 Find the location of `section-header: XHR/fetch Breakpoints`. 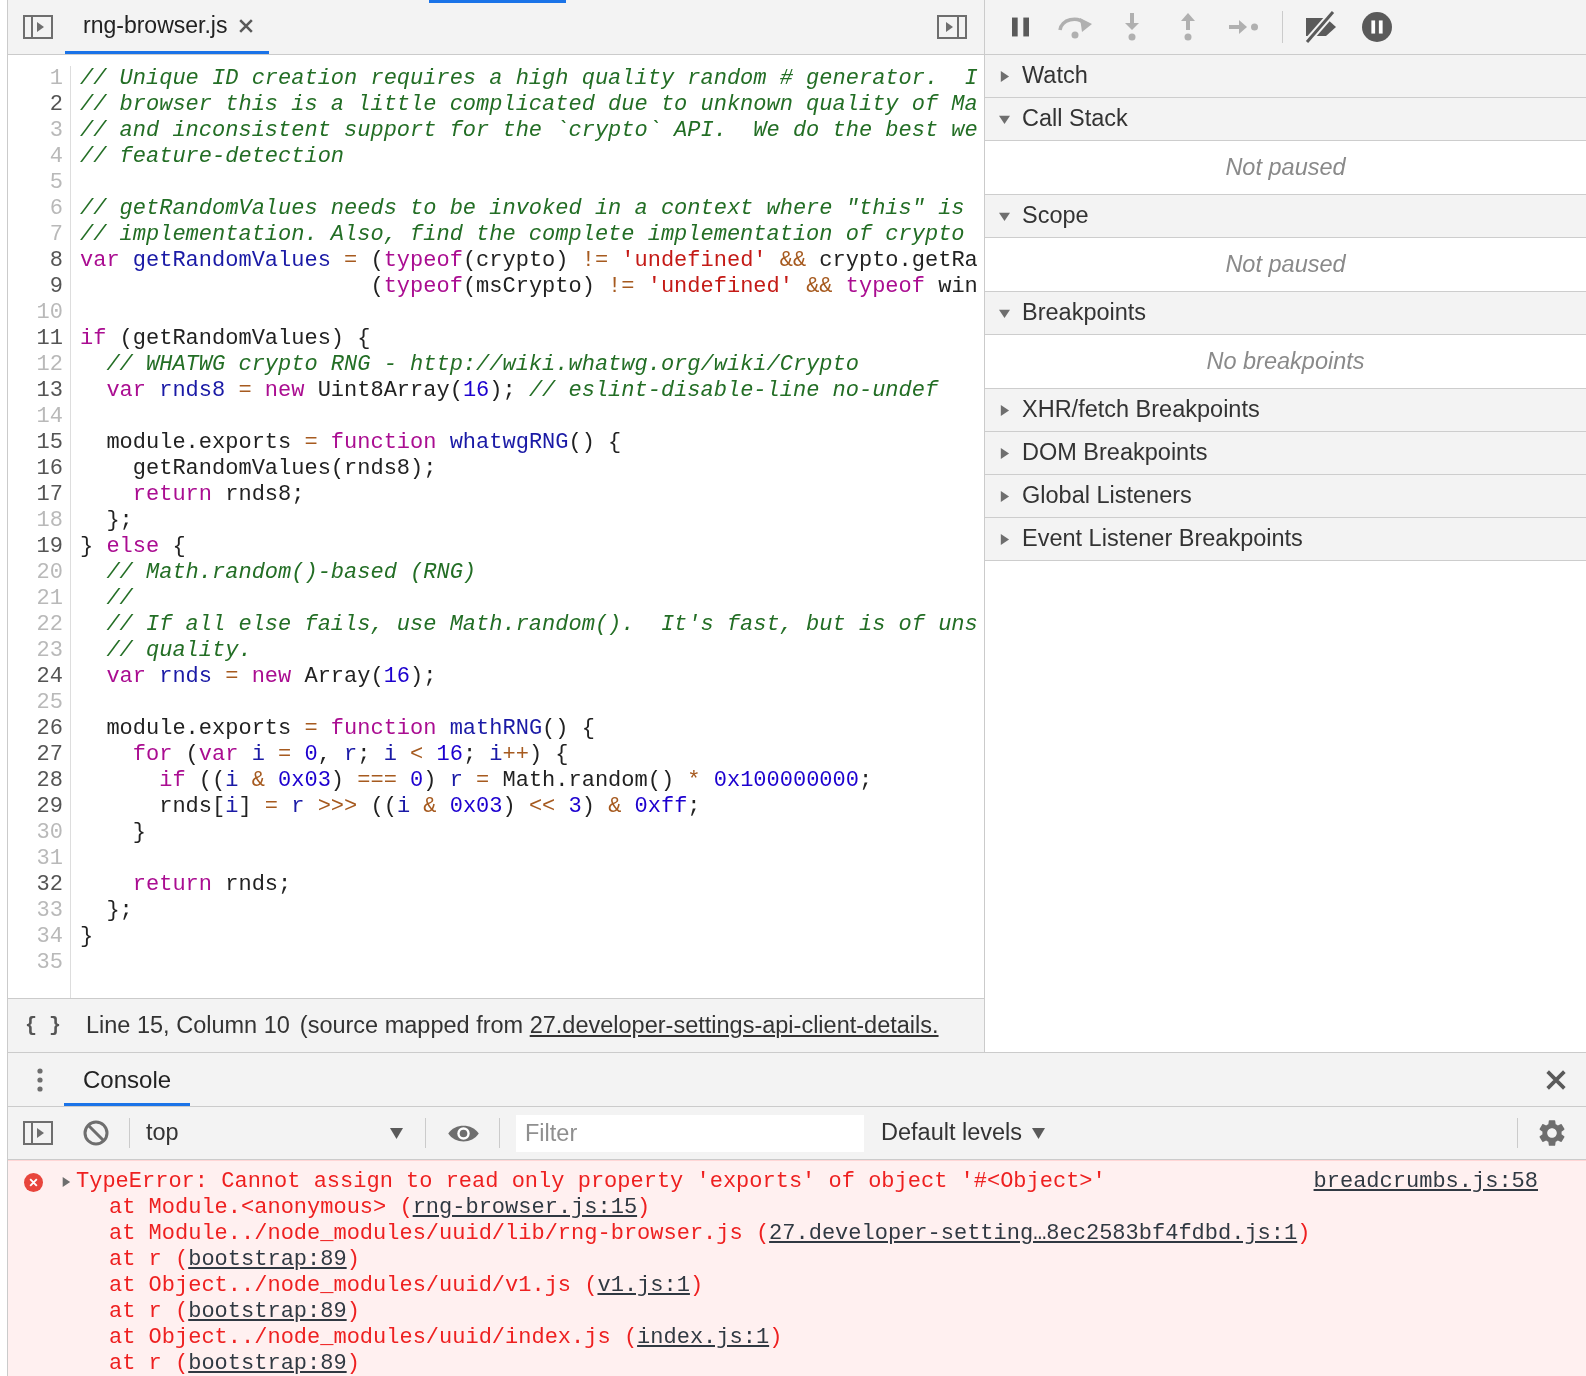

section-header: XHR/fetch Breakpoints is located at coordinates (1285, 410).